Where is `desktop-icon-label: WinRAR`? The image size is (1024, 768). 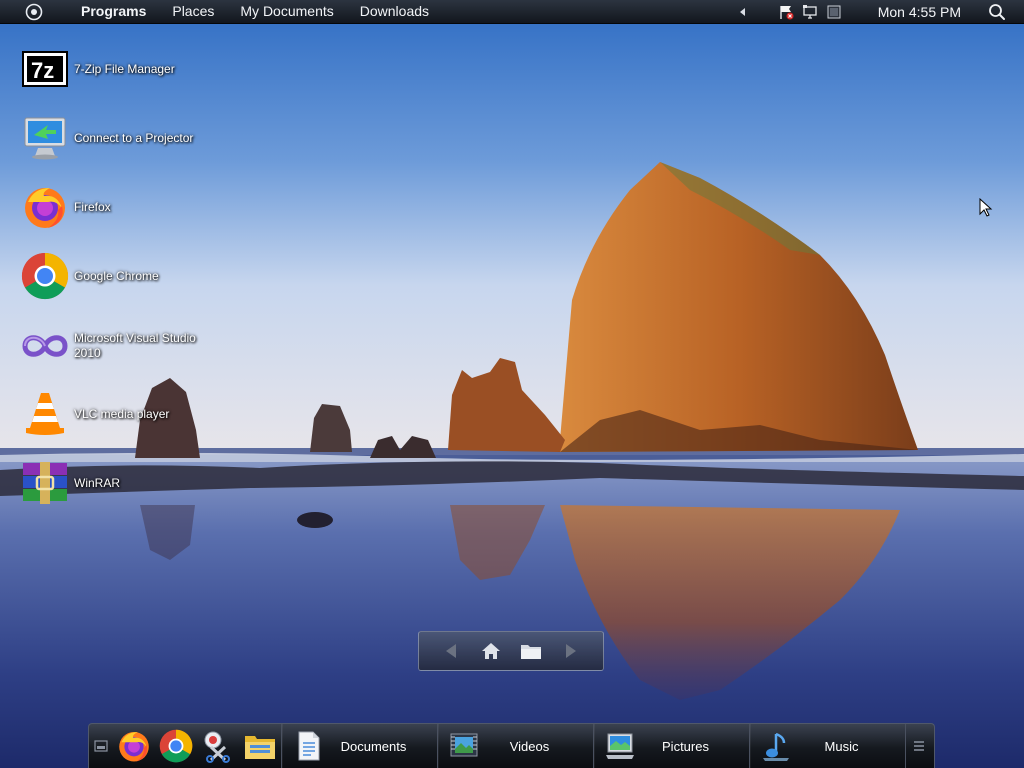 desktop-icon-label: WinRAR is located at coordinates (97, 482).